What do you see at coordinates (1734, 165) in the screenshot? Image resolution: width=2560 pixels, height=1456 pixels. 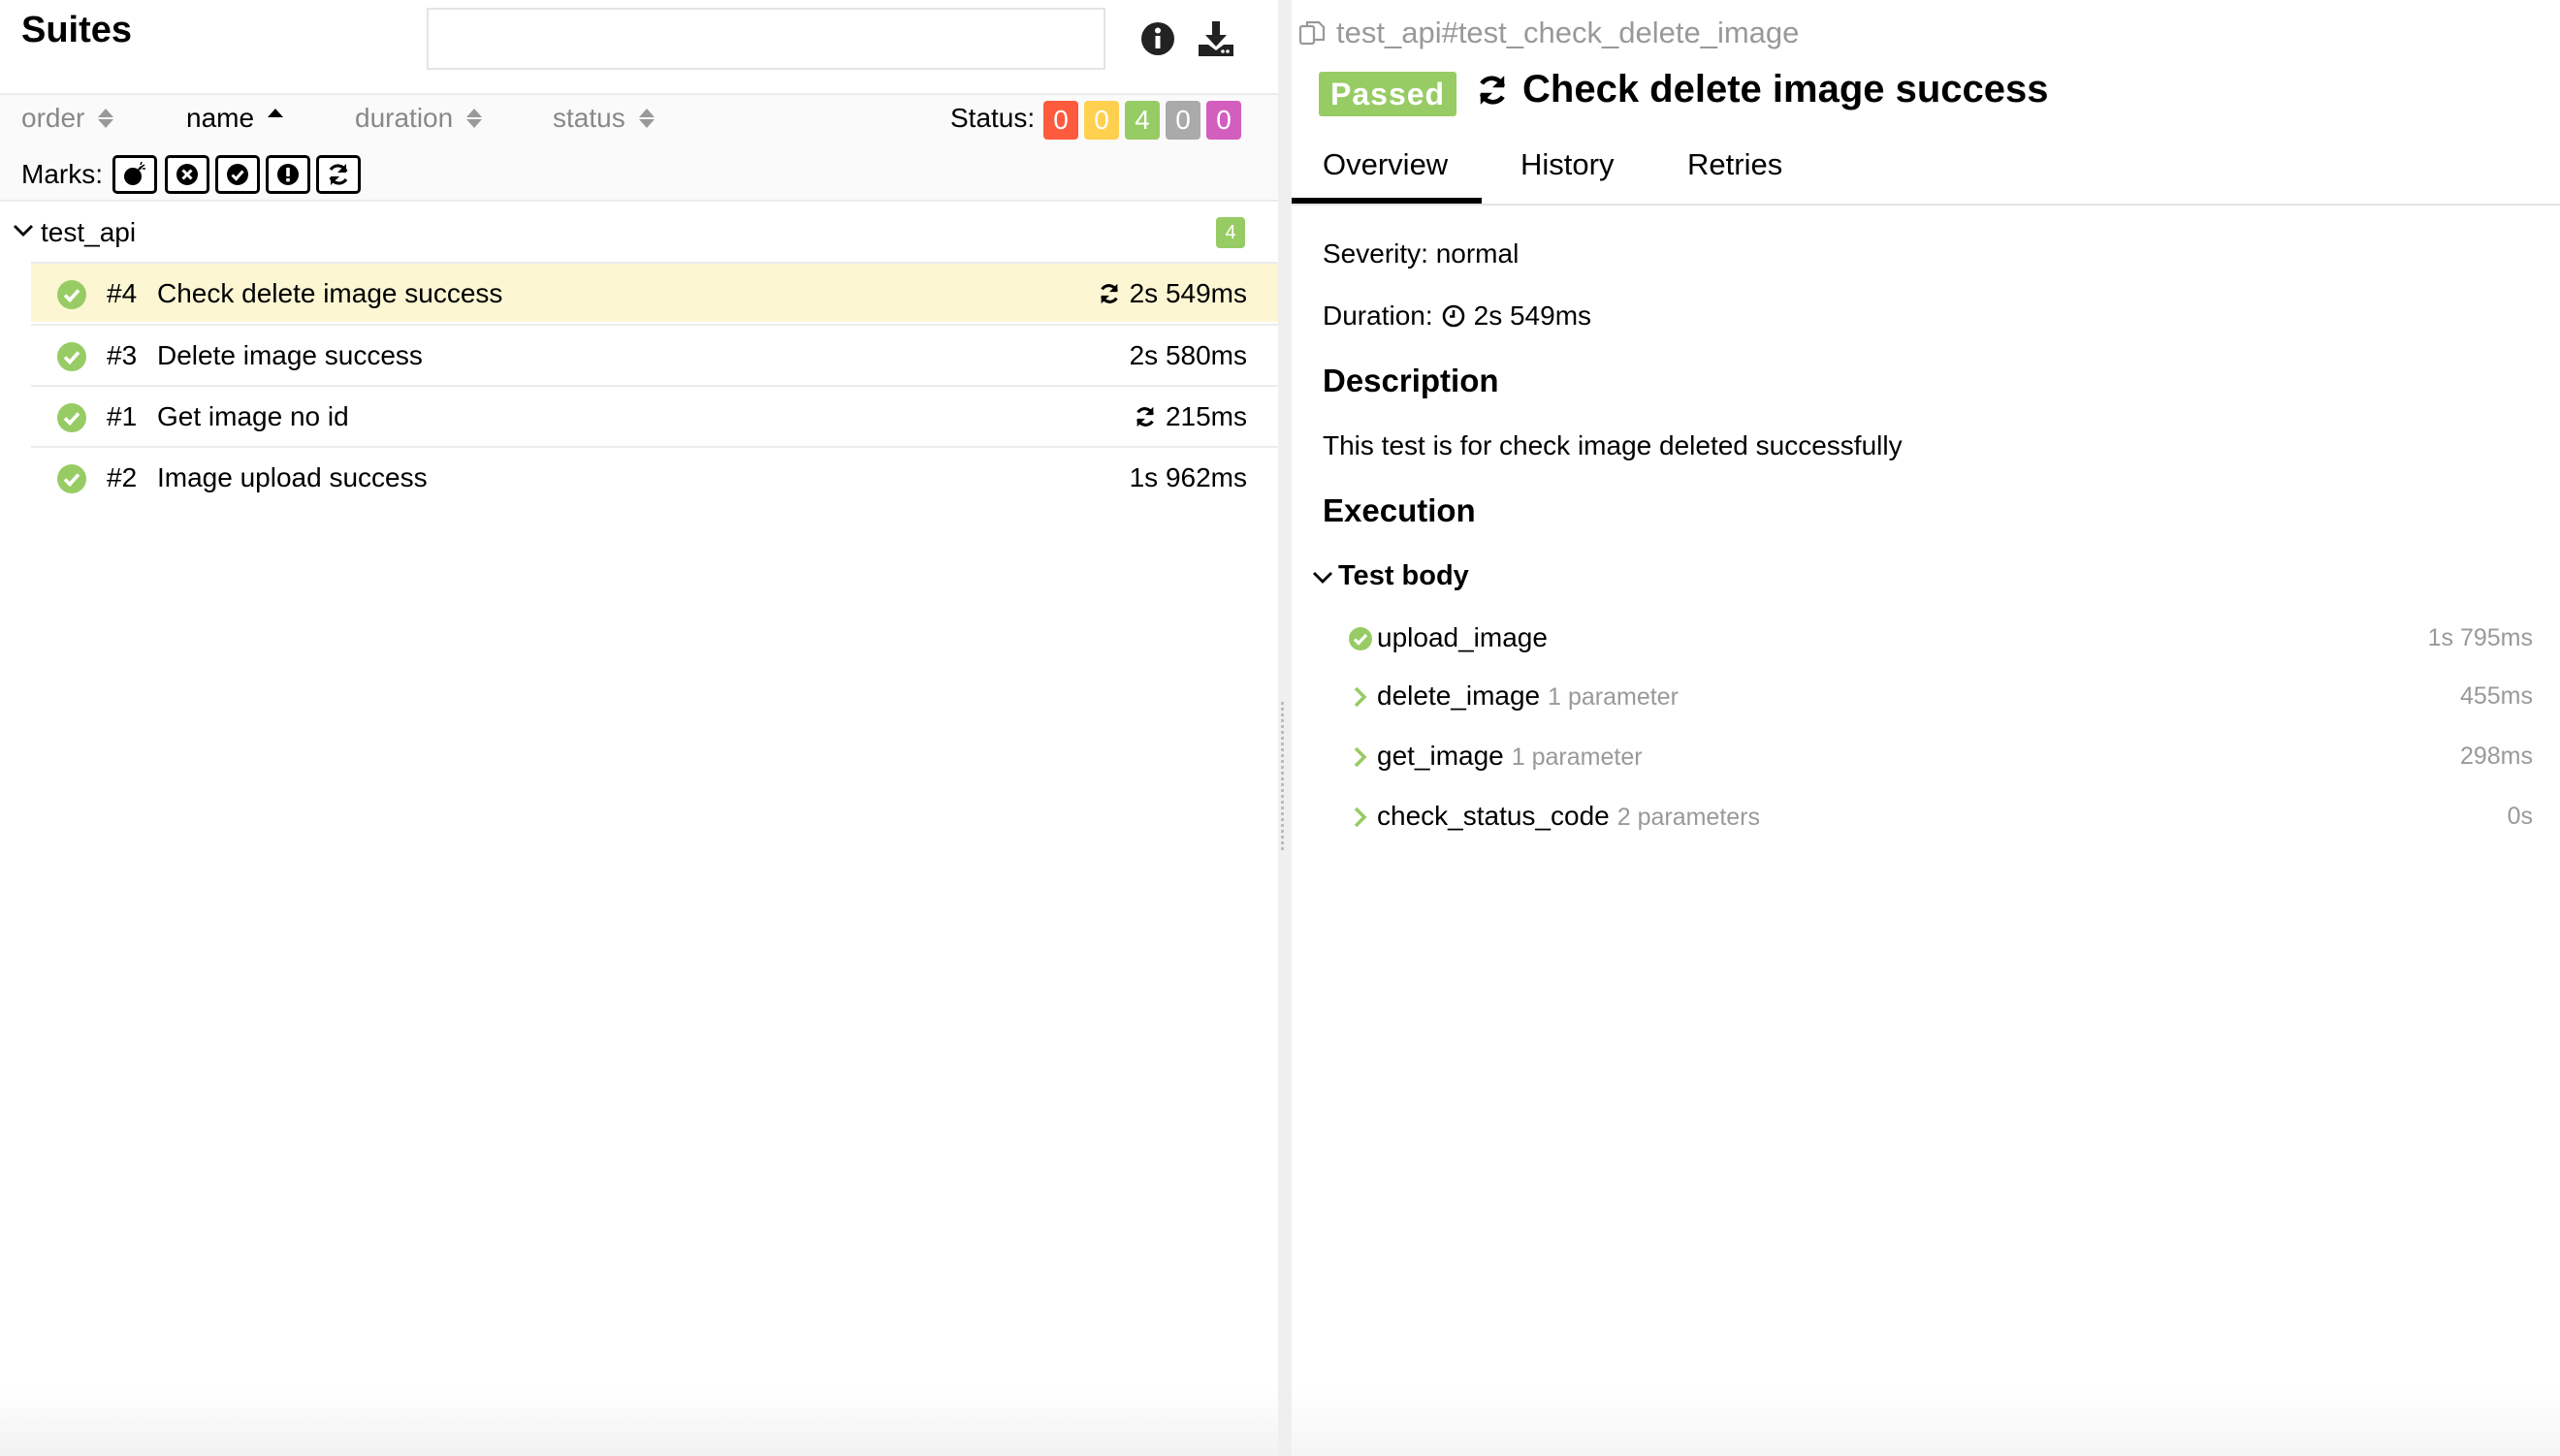 I see `tab-retries: Retries` at bounding box center [1734, 165].